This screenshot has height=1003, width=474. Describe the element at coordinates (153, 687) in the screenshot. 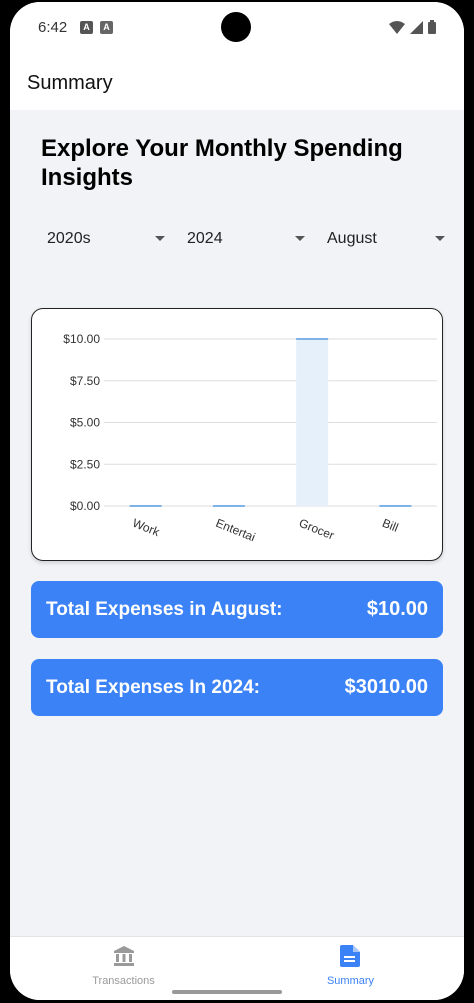

I see `year-total-label: Total Expenses In 2024:` at that location.